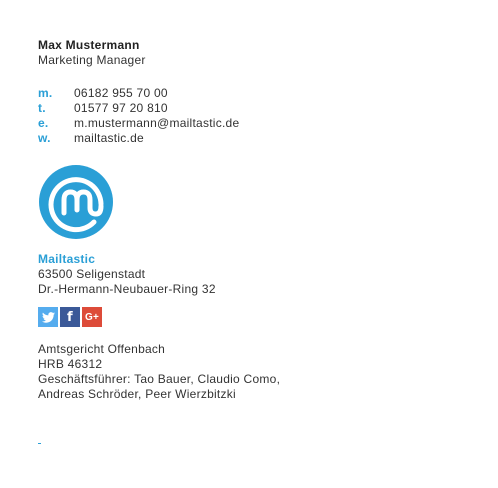 Image resolution: width=498 pixels, height=488 pixels. I want to click on contact-mobile: m. 06182 955 70 00, so click(258, 93).